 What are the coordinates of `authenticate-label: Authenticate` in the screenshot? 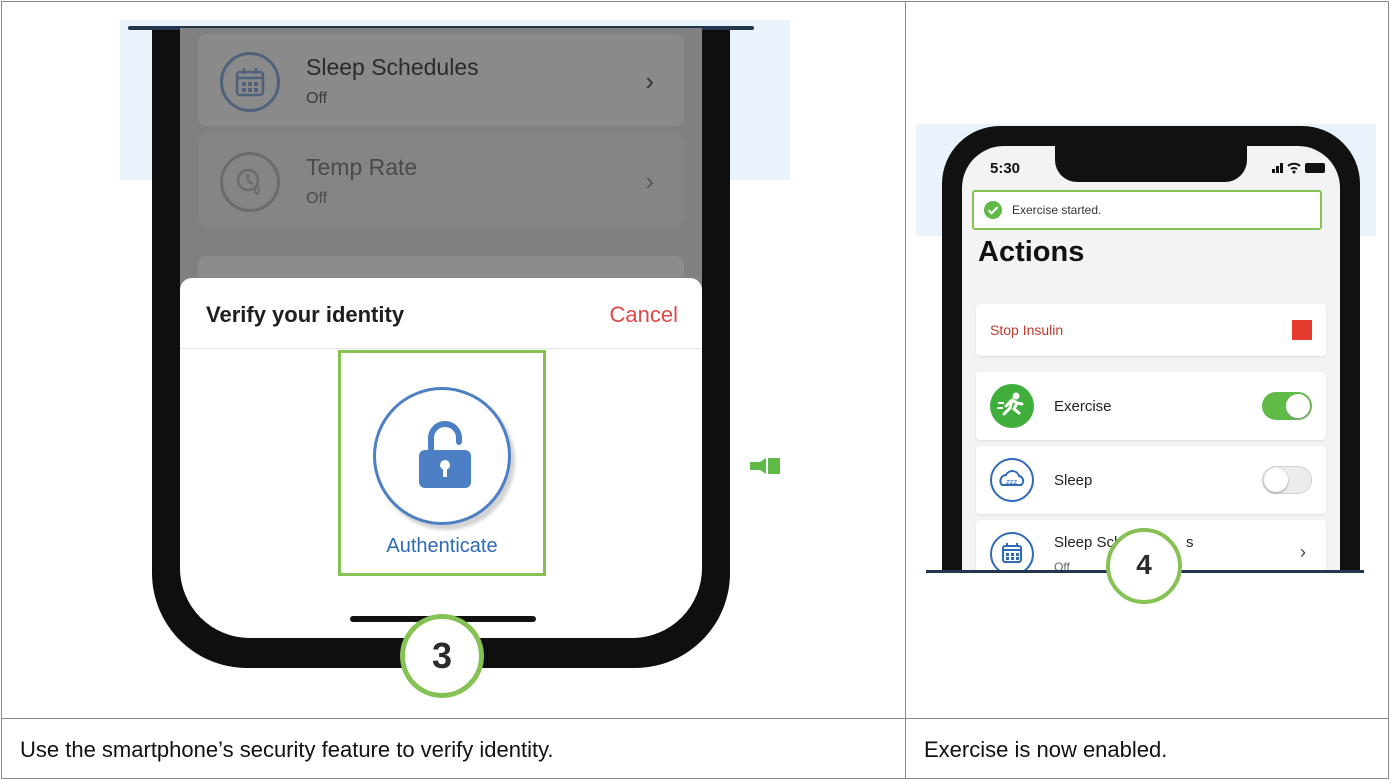 It's located at (442, 546).